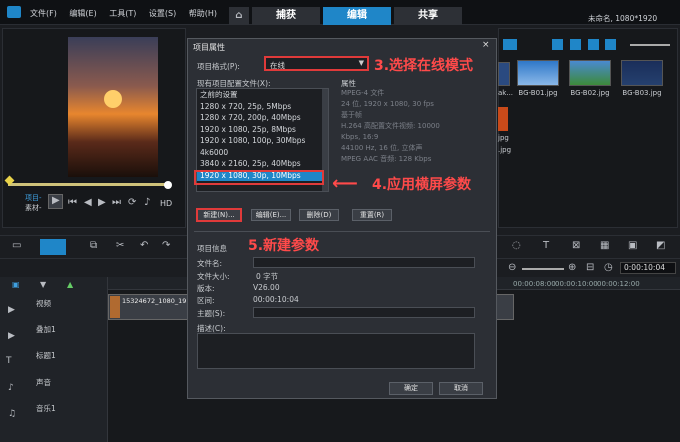 The height and width of the screenshot is (442, 680). Describe the element at coordinates (262, 164) in the screenshot. I see `profile-item: 3840 x 2160, 25p, 40Mbps` at that location.